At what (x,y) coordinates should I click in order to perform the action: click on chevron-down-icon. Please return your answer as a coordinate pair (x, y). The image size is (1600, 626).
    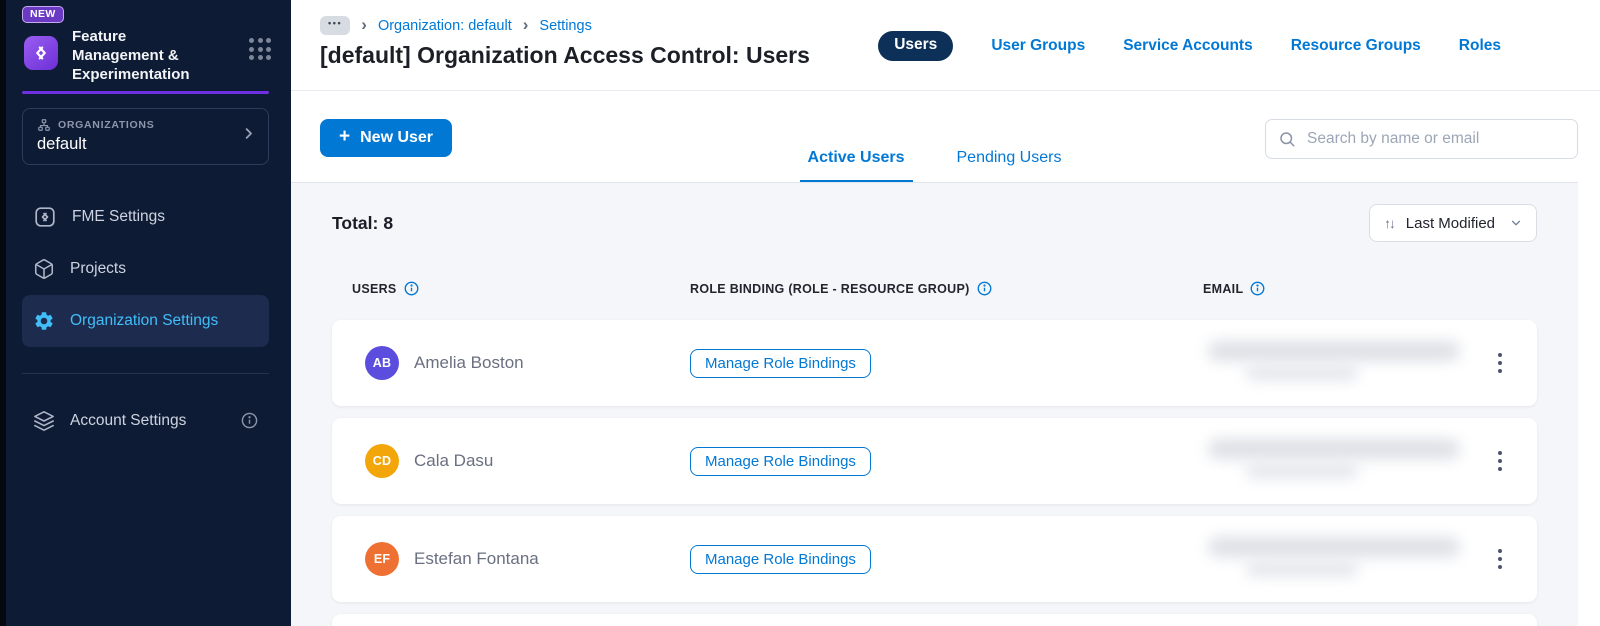
    Looking at the image, I should click on (1516, 223).